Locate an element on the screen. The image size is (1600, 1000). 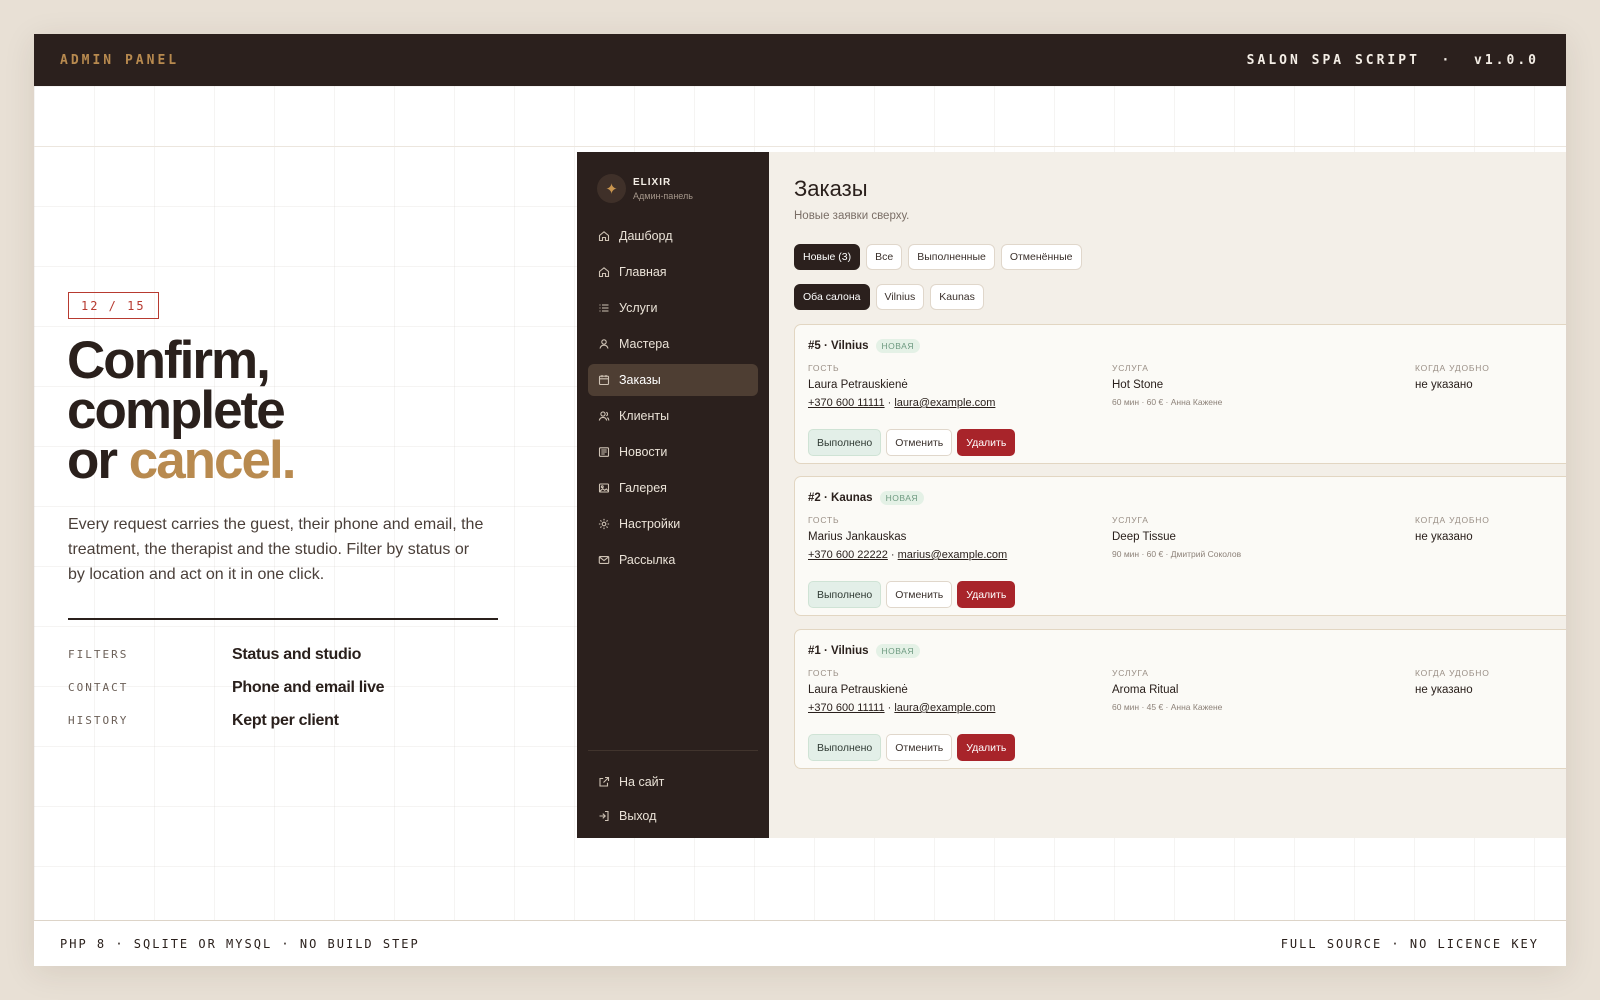
fact-value: Status and studio is located at coordinates (297, 654).